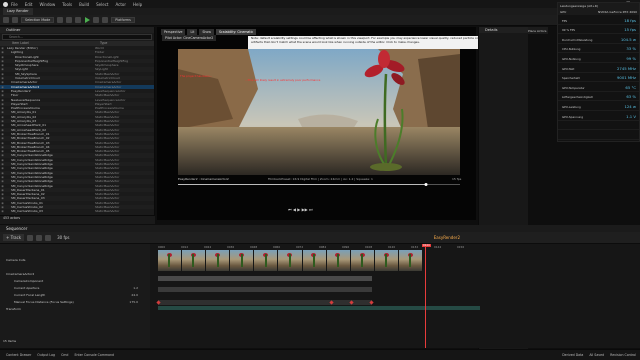 The height and width of the screenshot is (360, 640). What do you see at coordinates (77, 30) in the screenshot?
I see `outliner-tab: Outliner` at bounding box center [77, 30].